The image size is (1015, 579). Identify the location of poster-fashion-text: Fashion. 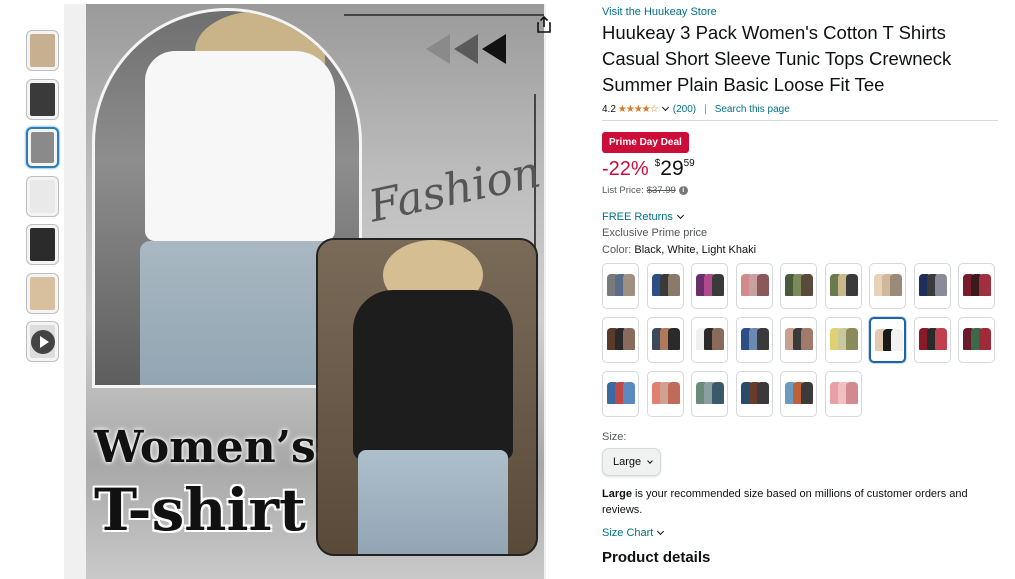
(454, 189).